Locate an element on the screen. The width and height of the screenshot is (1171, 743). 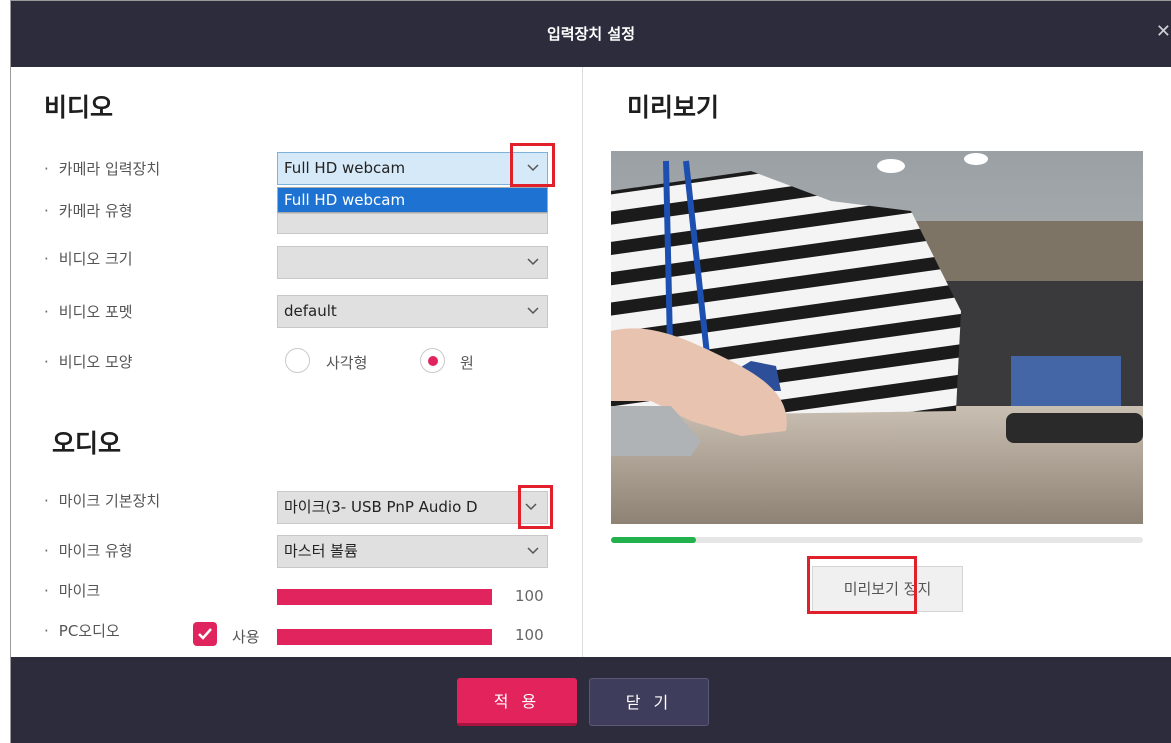
mic-label: · 마이크 is located at coordinates (72, 591).